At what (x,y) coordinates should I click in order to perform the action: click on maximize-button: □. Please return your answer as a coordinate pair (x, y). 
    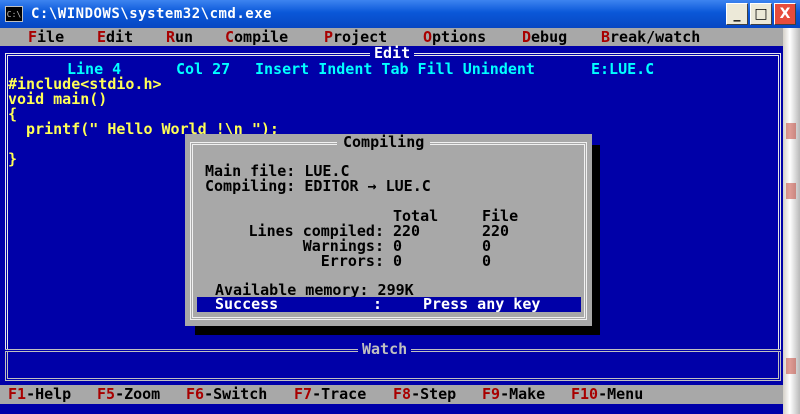
    Looking at the image, I should click on (761, 14).